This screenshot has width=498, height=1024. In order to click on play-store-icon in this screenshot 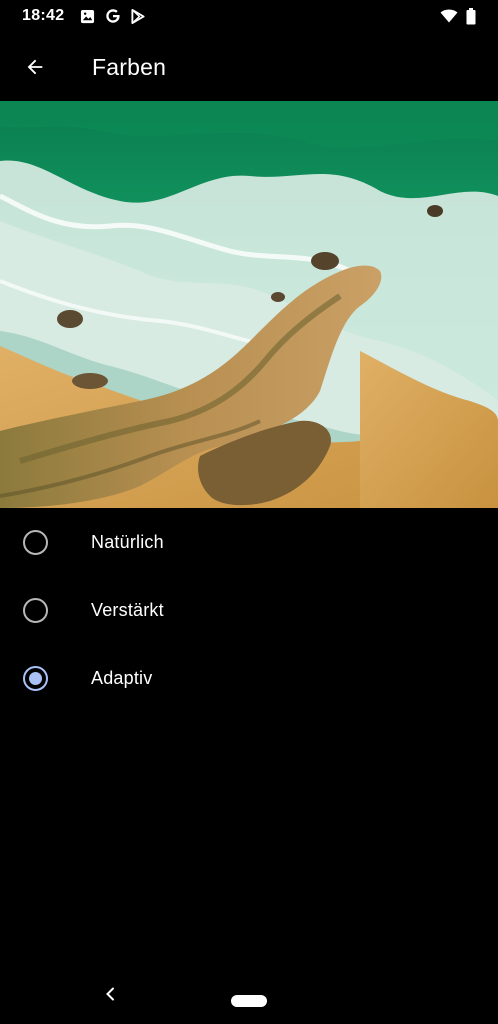, I will do `click(138, 16)`.